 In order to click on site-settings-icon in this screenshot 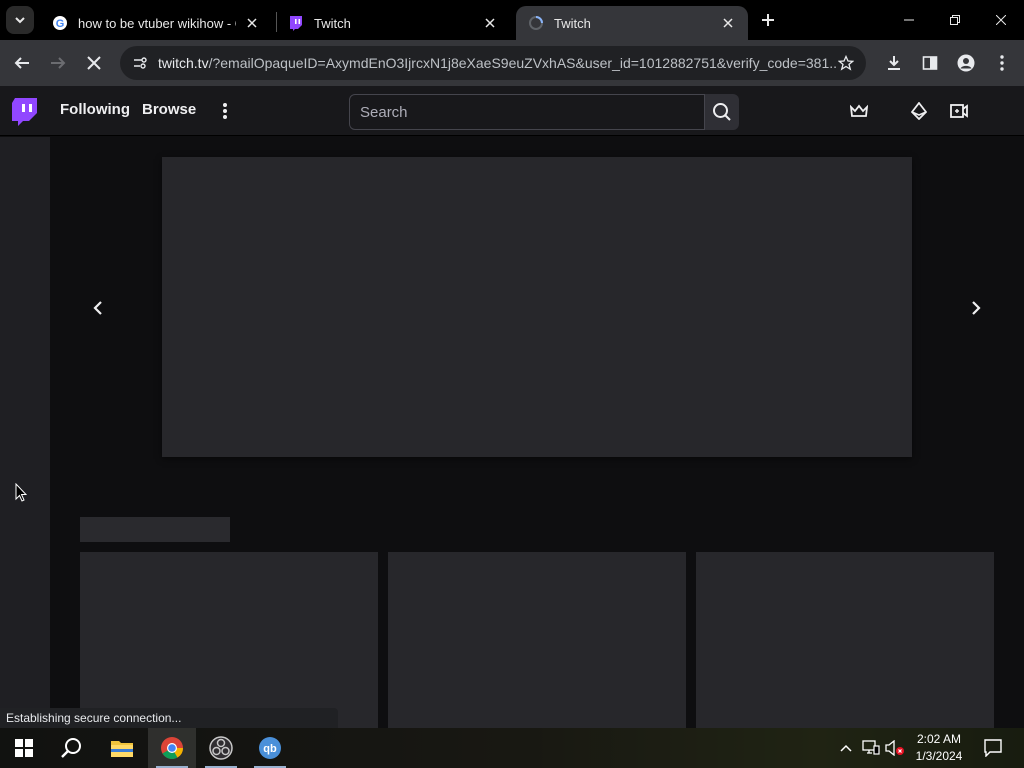, I will do `click(140, 63)`.